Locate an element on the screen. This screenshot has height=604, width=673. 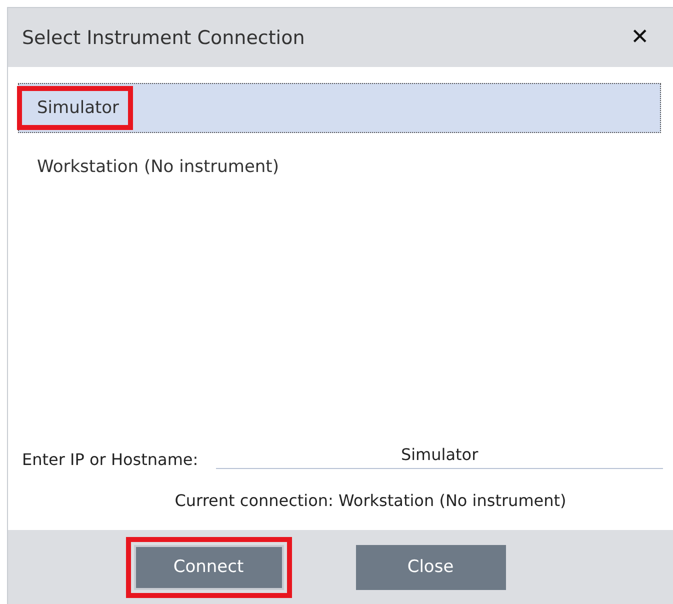
close-button: ✕ is located at coordinates (639, 37).